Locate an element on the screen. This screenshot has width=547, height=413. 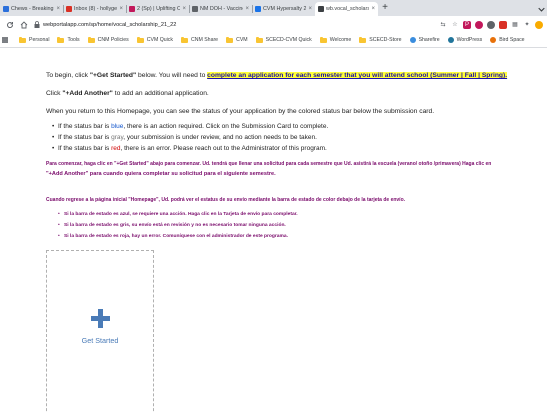
refresh-icon is located at coordinates (9, 24).